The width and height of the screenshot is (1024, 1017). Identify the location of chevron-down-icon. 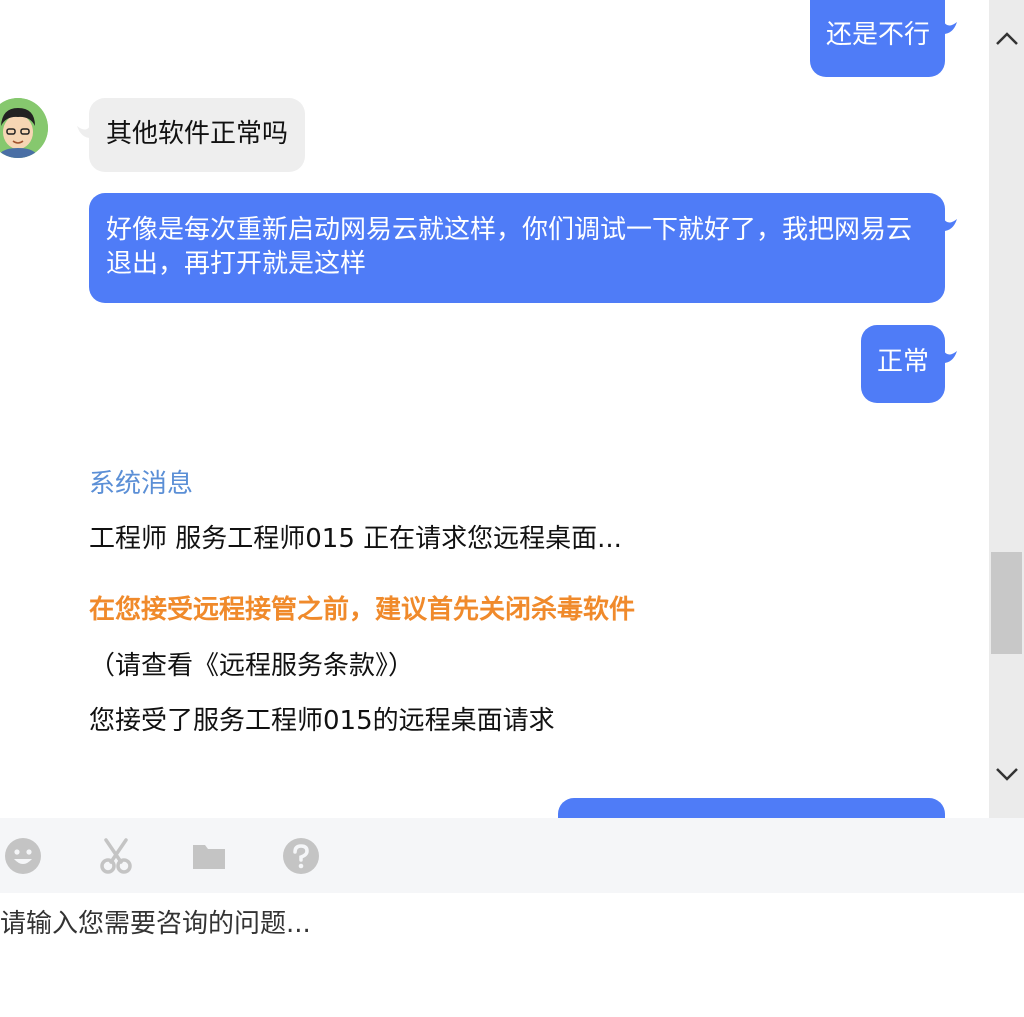
(1006, 774).